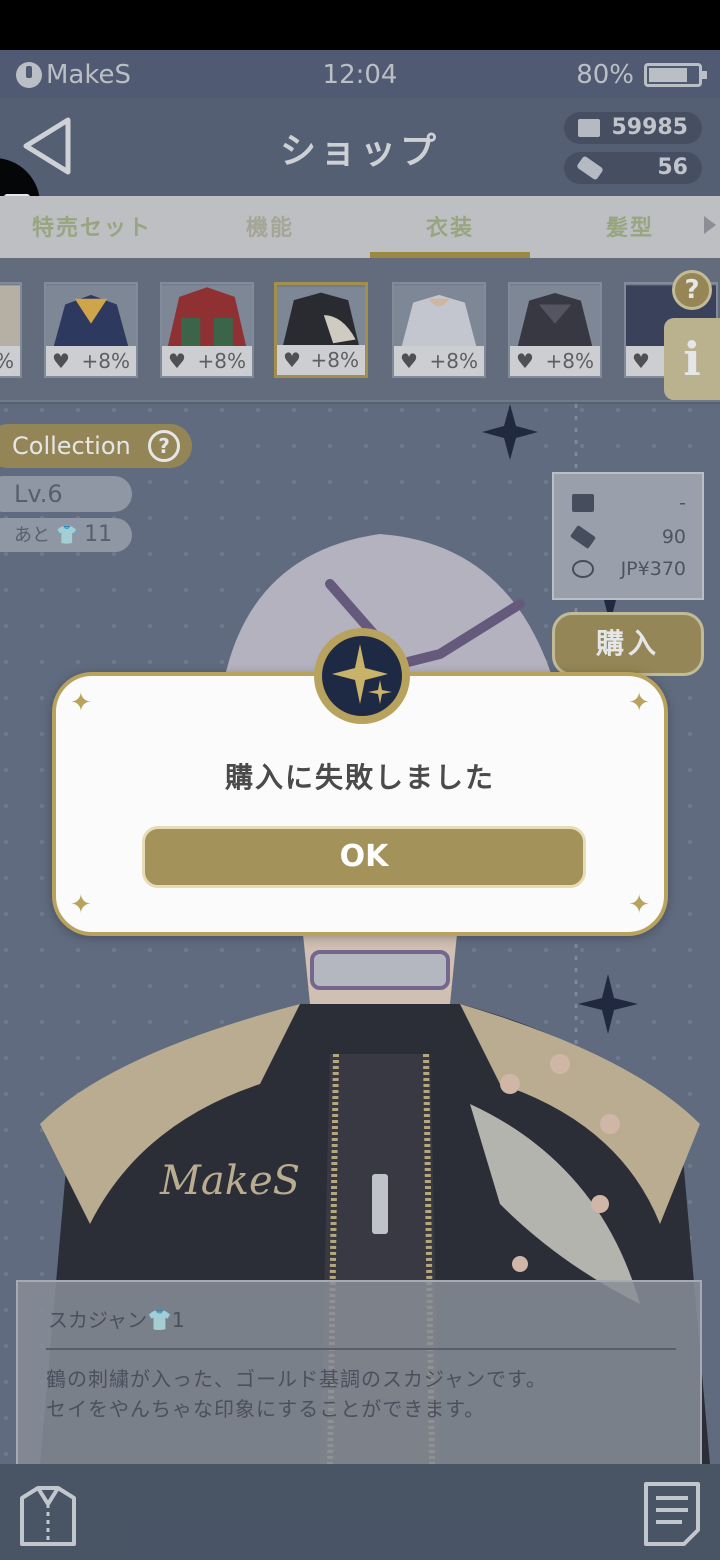 This screenshot has width=720, height=1560. Describe the element at coordinates (359, 777) in the screenshot. I see `dialog-message: 購入に失敗しました` at that location.